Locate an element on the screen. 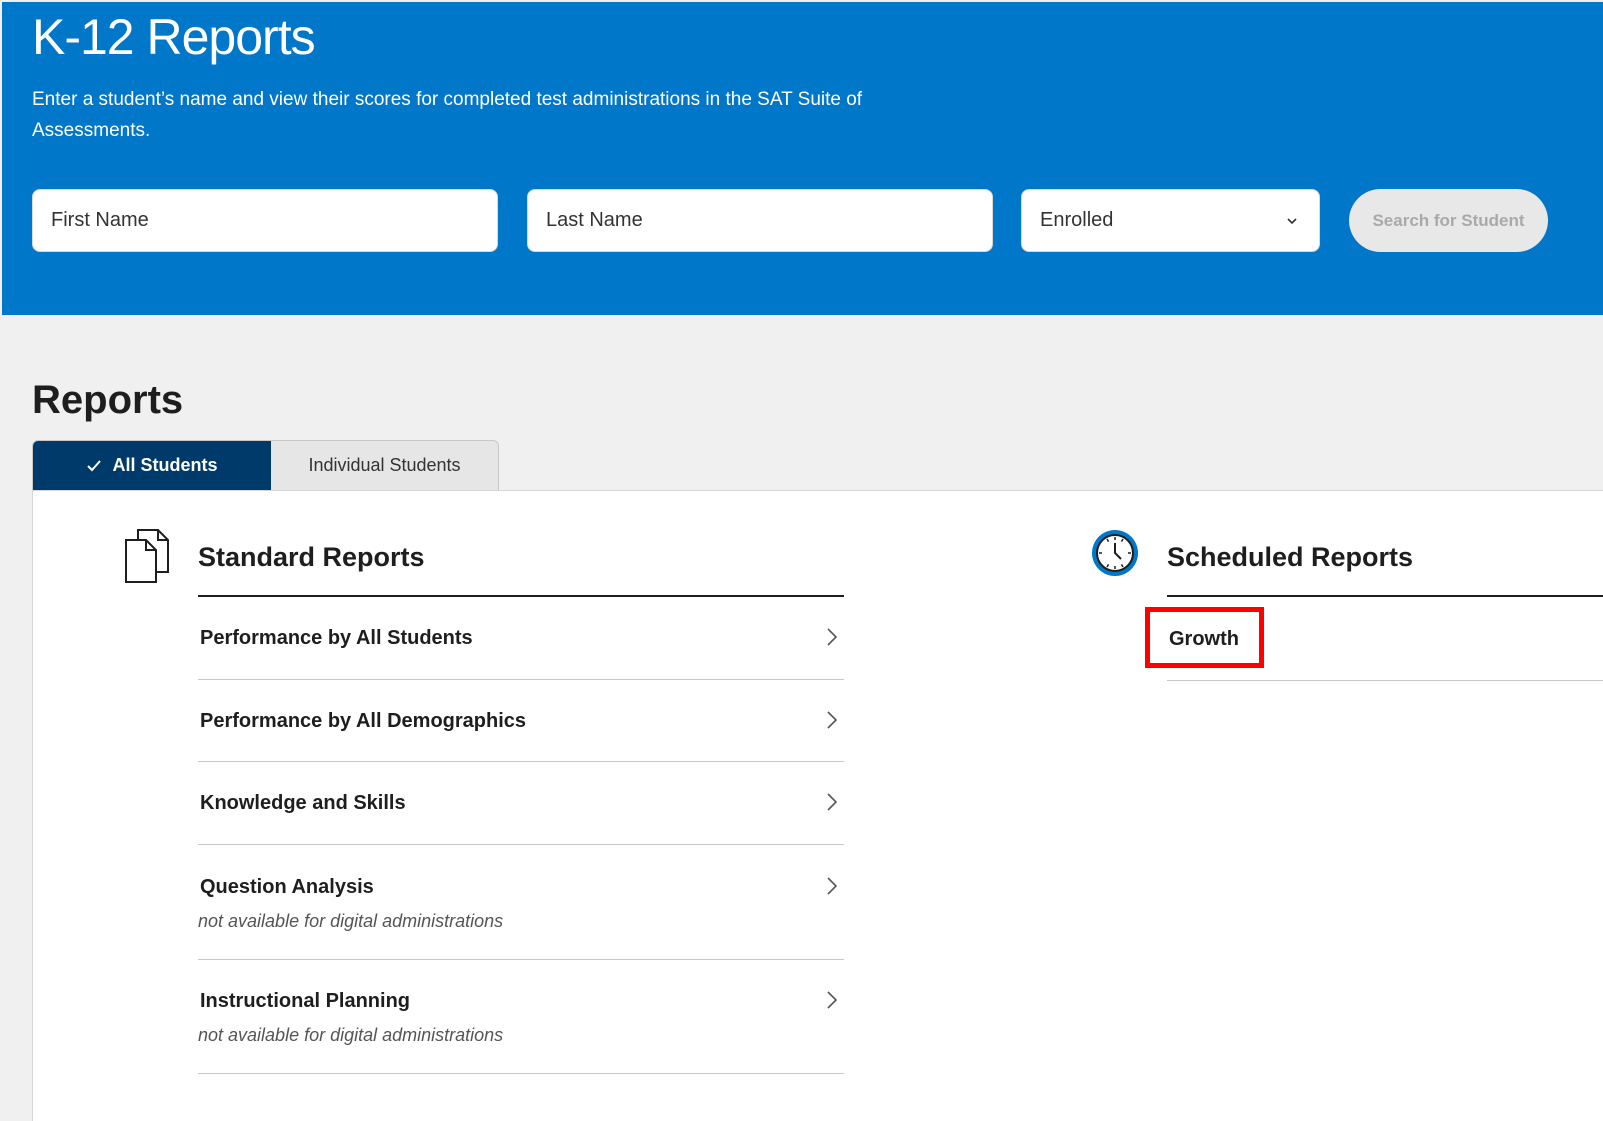 The height and width of the screenshot is (1121, 1603). last-name-field is located at coordinates (760, 220).